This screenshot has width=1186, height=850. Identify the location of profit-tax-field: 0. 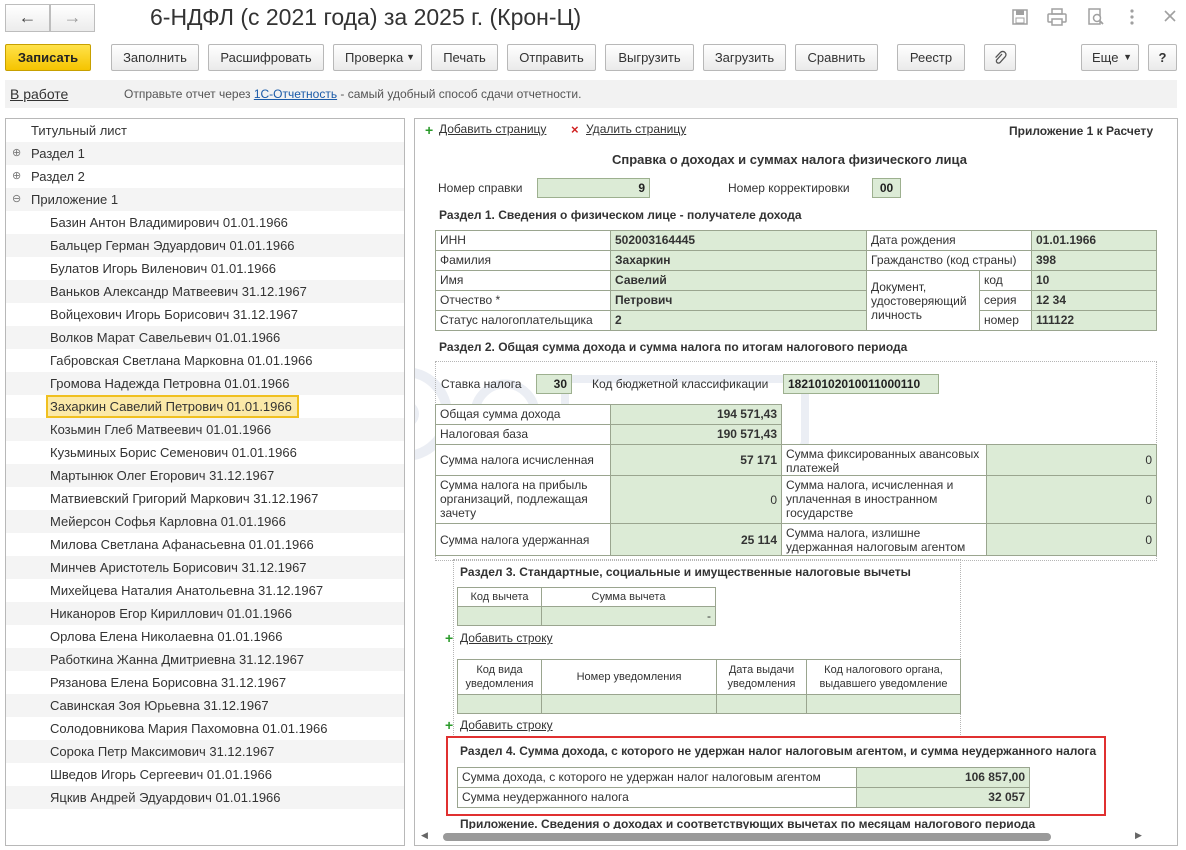
(696, 499).